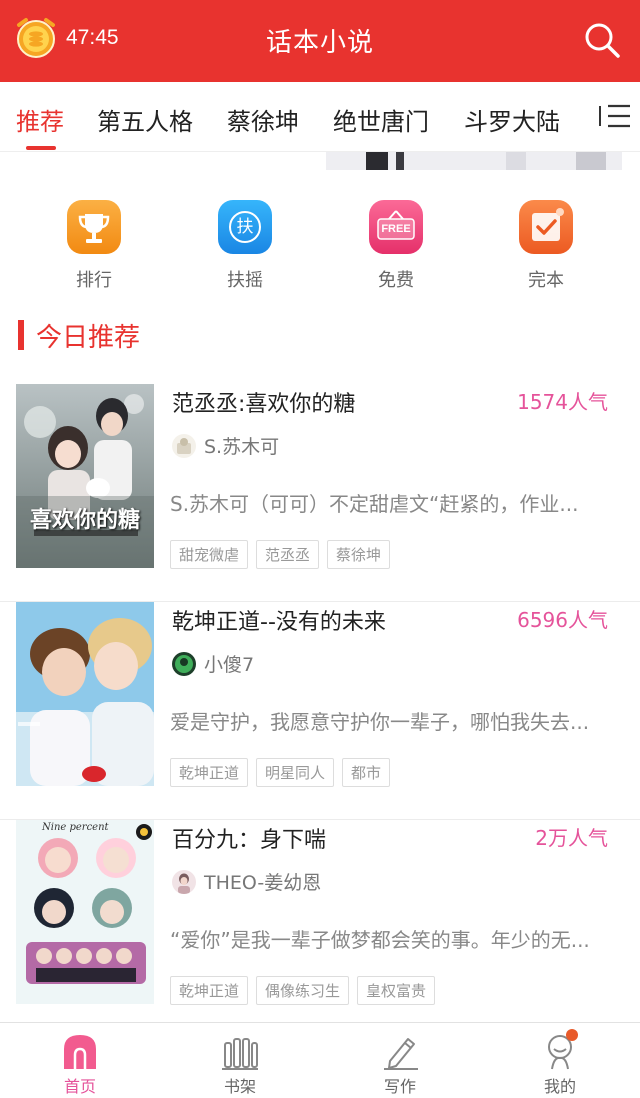 The width and height of the screenshot is (640, 1098). I want to click on cover-subtitle-strip, so click(86, 533).